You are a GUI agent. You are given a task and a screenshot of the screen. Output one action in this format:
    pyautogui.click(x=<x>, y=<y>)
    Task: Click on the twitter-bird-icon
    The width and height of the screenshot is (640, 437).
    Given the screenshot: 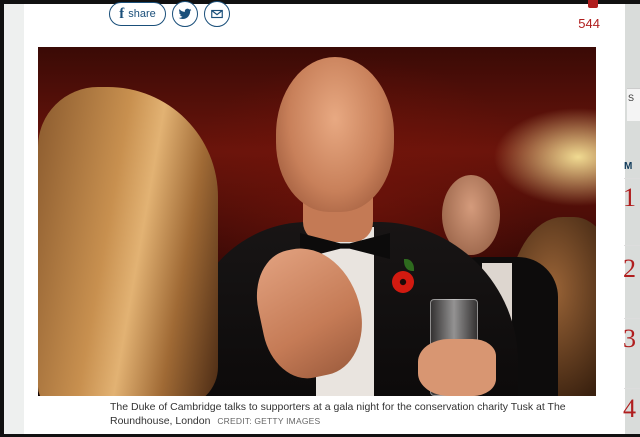 What is the action you would take?
    pyautogui.click(x=185, y=14)
    